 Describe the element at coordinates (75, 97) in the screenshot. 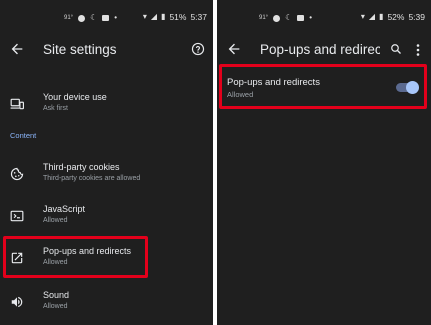

I see `setting-title: Your device use` at that location.